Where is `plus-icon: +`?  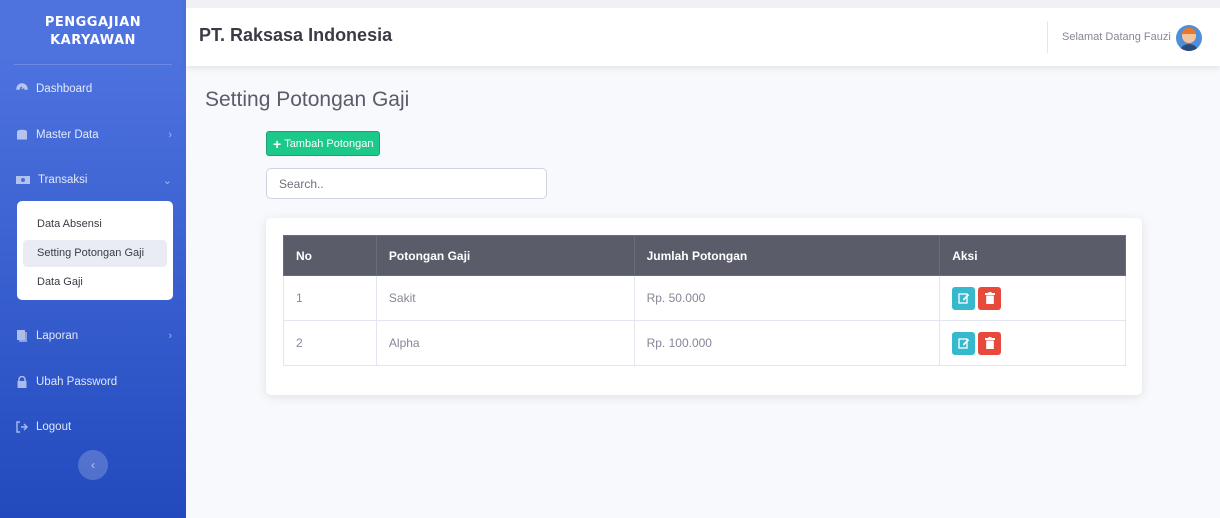 plus-icon: + is located at coordinates (277, 143).